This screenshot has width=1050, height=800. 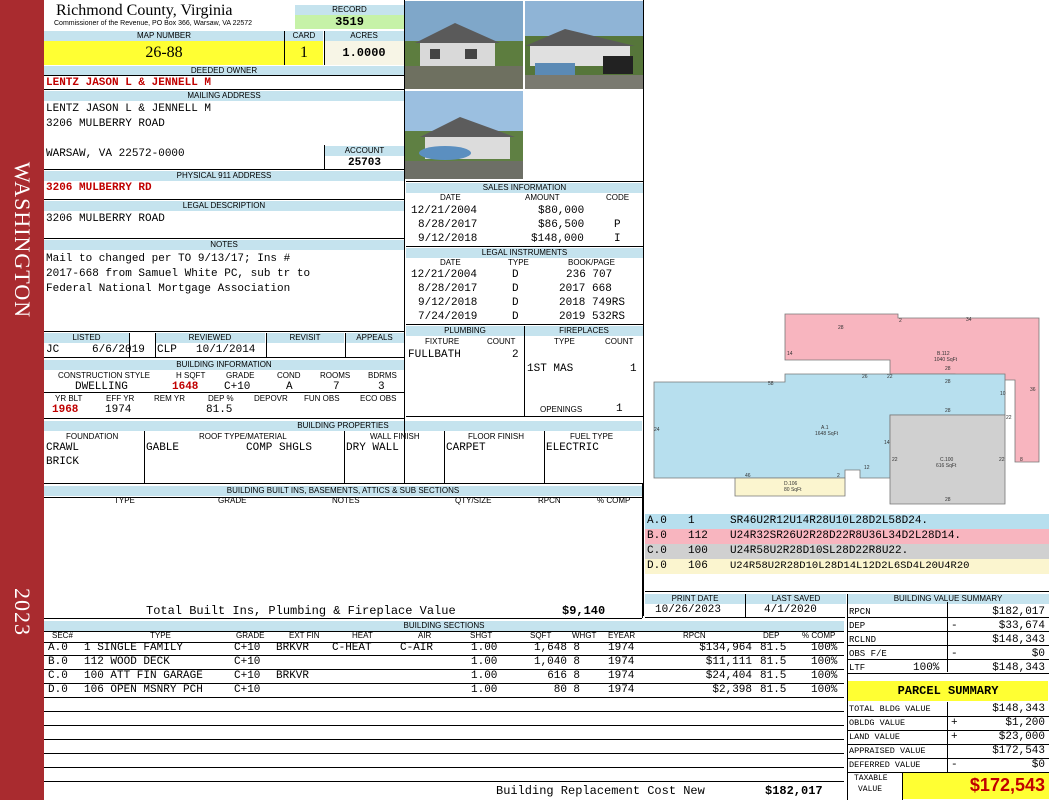 I want to click on bsections-col: SQFT, so click(x=541, y=635).